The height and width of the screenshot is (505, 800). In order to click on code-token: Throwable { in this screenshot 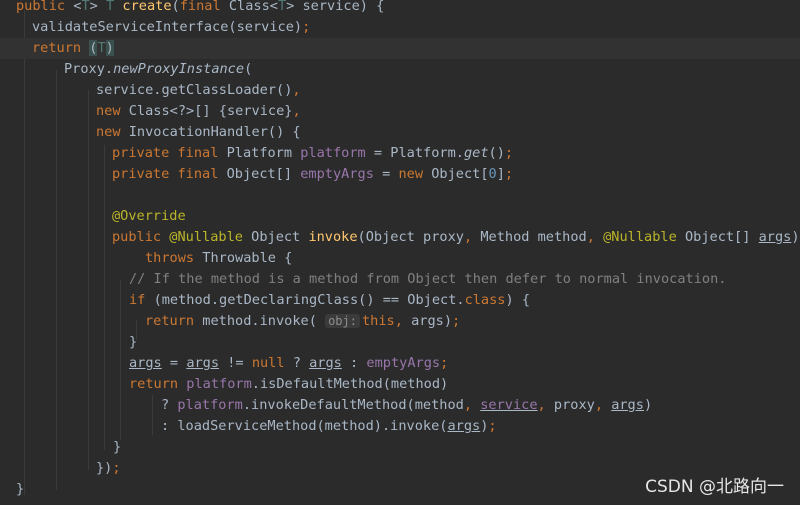, I will do `click(247, 258)`.